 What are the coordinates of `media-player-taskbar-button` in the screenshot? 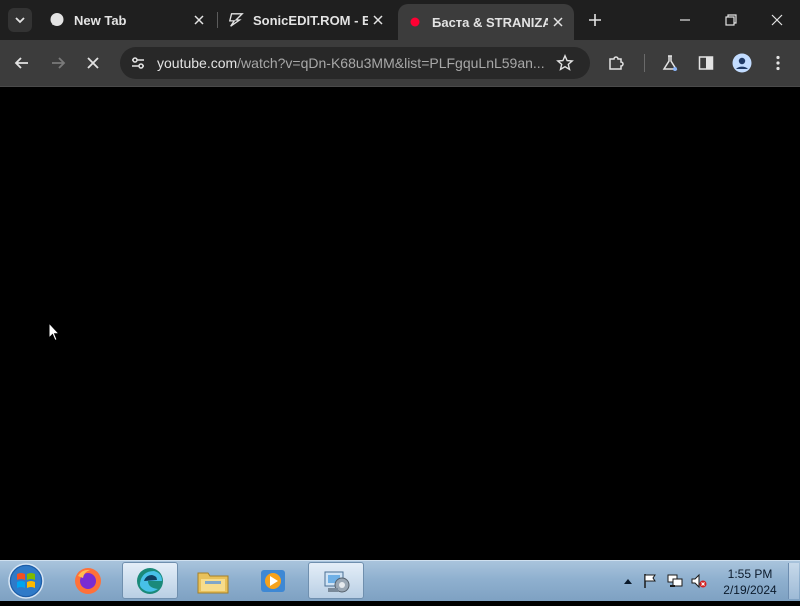 It's located at (273, 580).